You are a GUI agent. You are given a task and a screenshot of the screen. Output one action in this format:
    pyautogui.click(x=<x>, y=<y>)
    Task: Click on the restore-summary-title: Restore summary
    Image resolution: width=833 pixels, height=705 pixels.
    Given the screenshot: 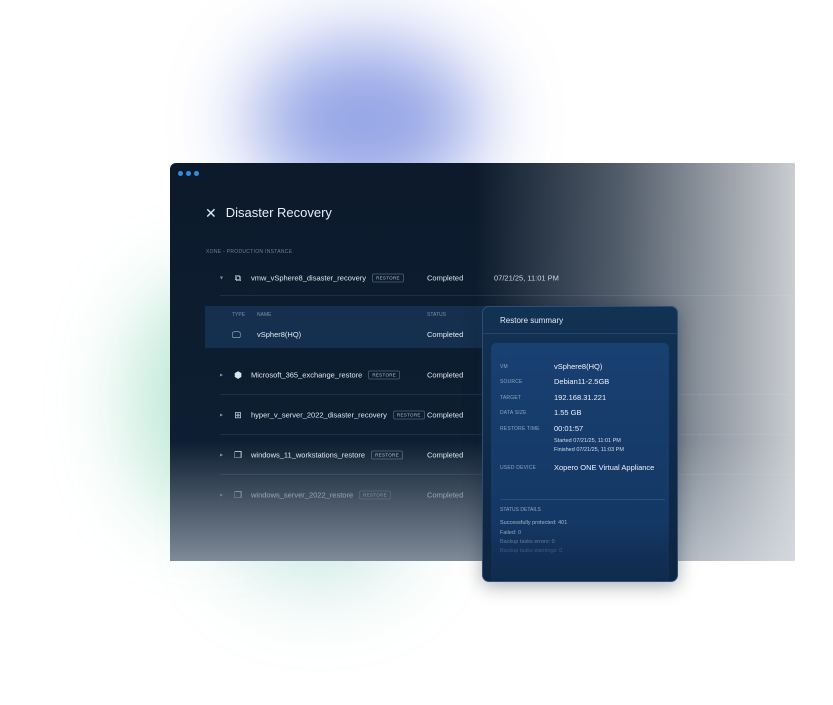 What is the action you would take?
    pyautogui.click(x=532, y=320)
    